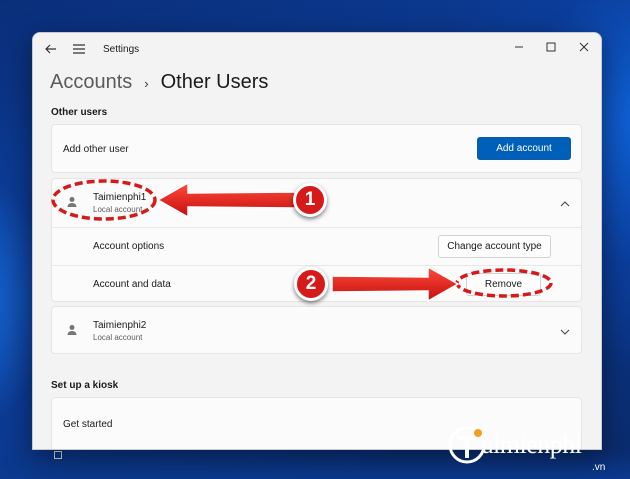 Image resolution: width=630 pixels, height=479 pixels. Describe the element at coordinates (316, 148) in the screenshot. I see `add-other-user-card: Add other user Add account` at that location.